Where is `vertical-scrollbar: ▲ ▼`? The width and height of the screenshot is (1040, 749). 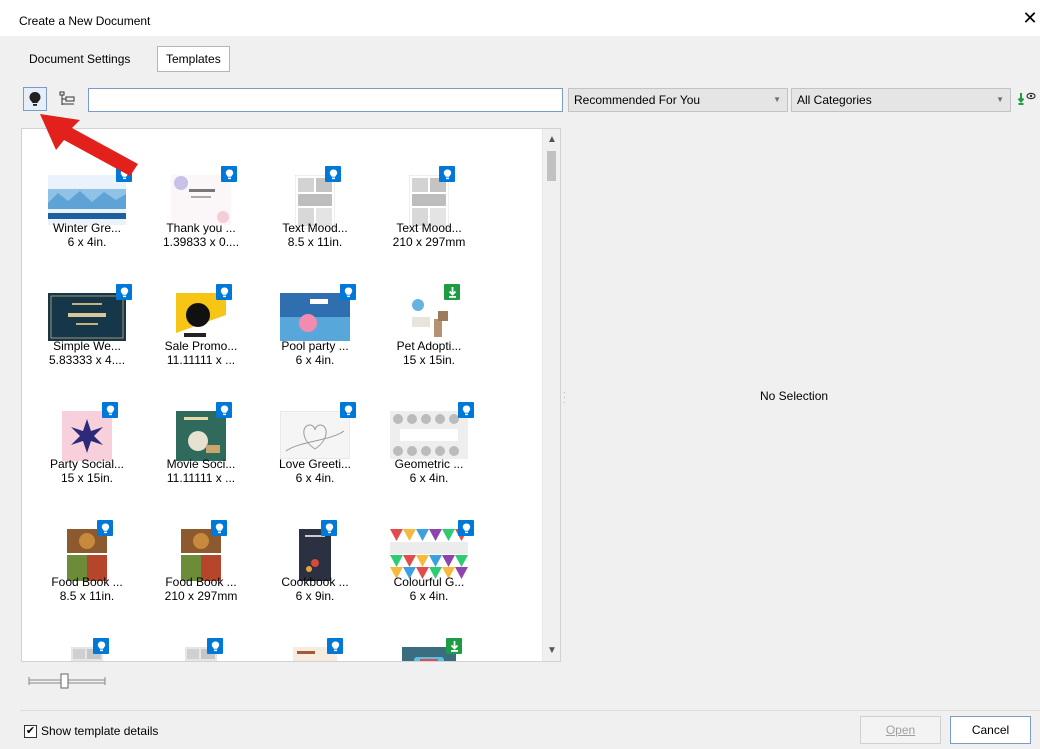
vertical-scrollbar: ▲ ▼ is located at coordinates (551, 395).